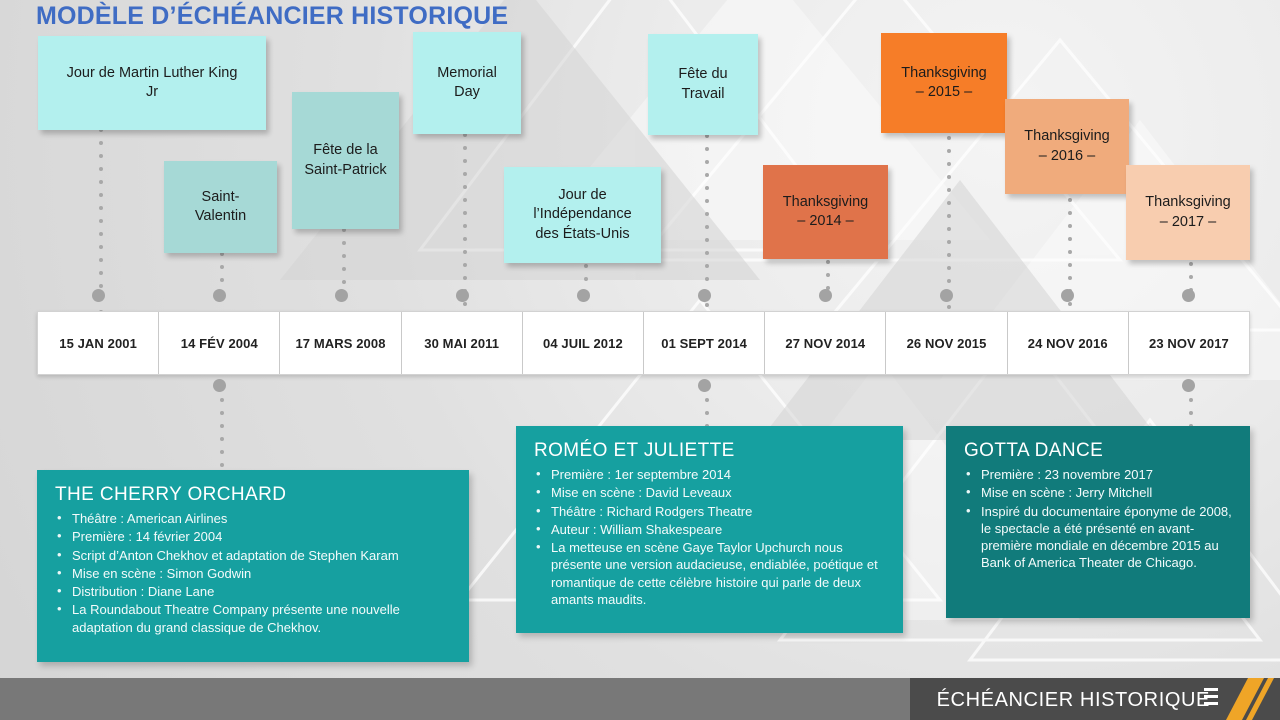  Describe the element at coordinates (825, 212) in the screenshot. I see `event-card: Thanksgiving – 2014 –` at that location.